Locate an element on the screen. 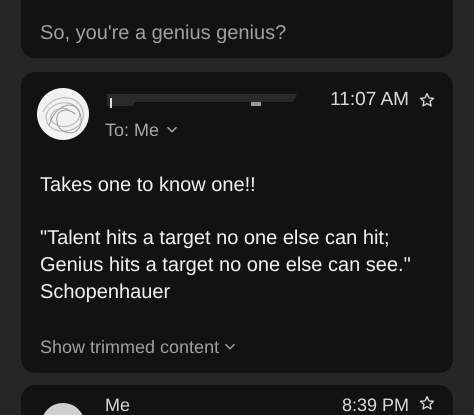 Image resolution: width=474 pixels, height=415 pixels. avatar-scribble-drawing is located at coordinates (63, 114).